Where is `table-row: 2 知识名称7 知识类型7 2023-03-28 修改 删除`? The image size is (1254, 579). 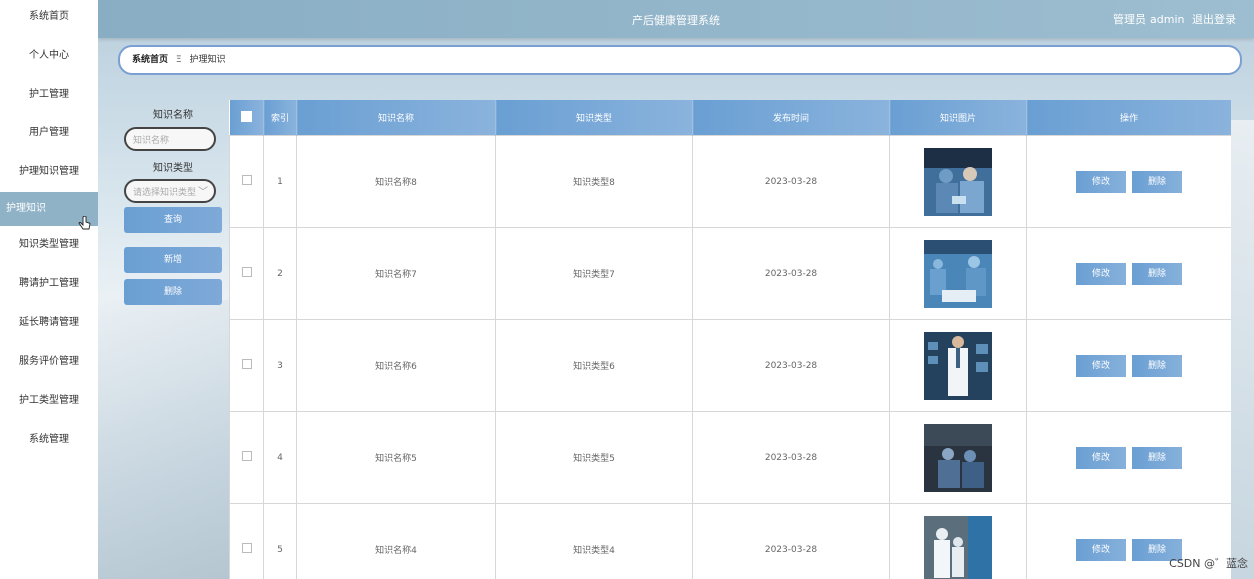
table-row: 2 知识名称7 知识类型7 2023-03-28 修改 删除 is located at coordinates (730, 273).